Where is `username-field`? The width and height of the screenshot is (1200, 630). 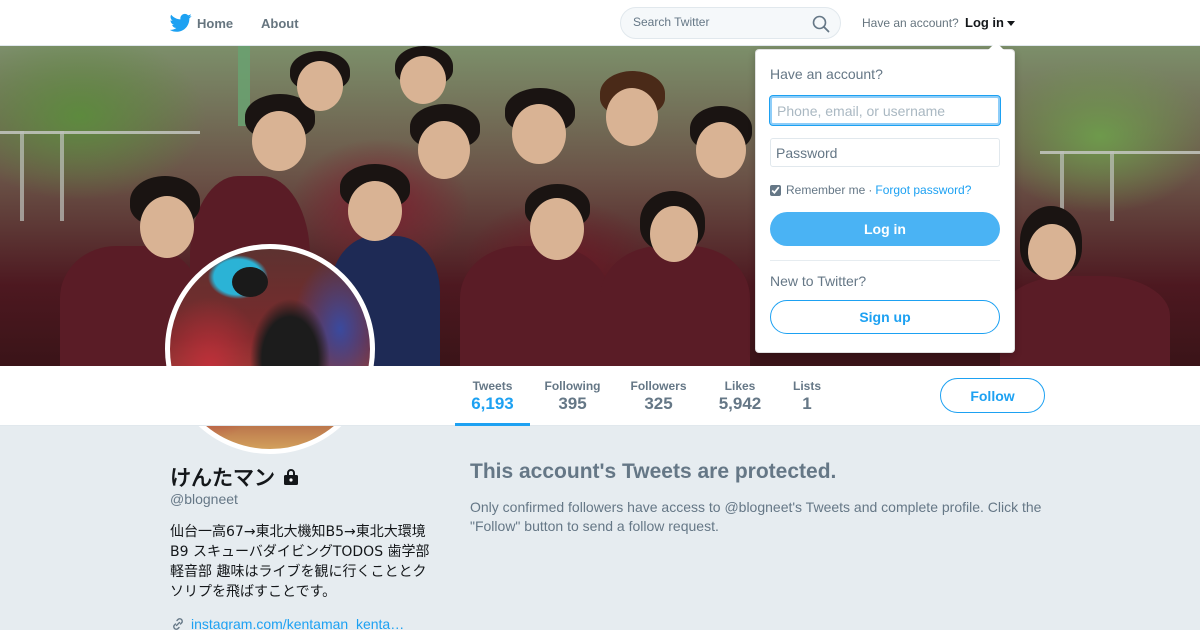
username-field is located at coordinates (885, 110).